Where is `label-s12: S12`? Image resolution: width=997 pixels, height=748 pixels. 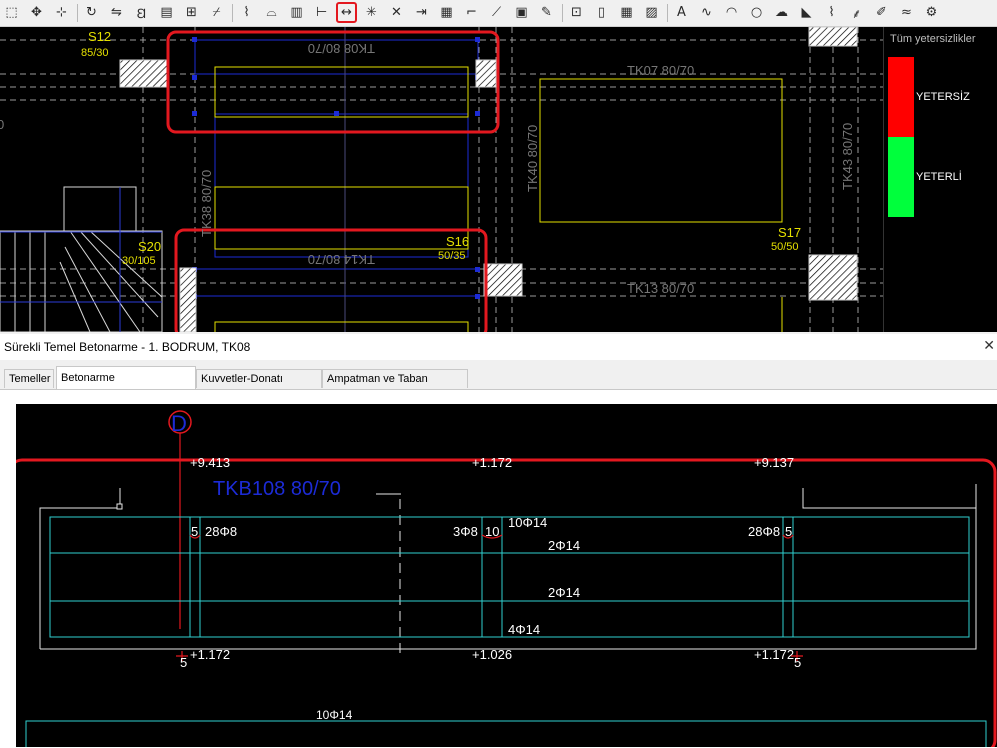 label-s12: S12 is located at coordinates (99, 36).